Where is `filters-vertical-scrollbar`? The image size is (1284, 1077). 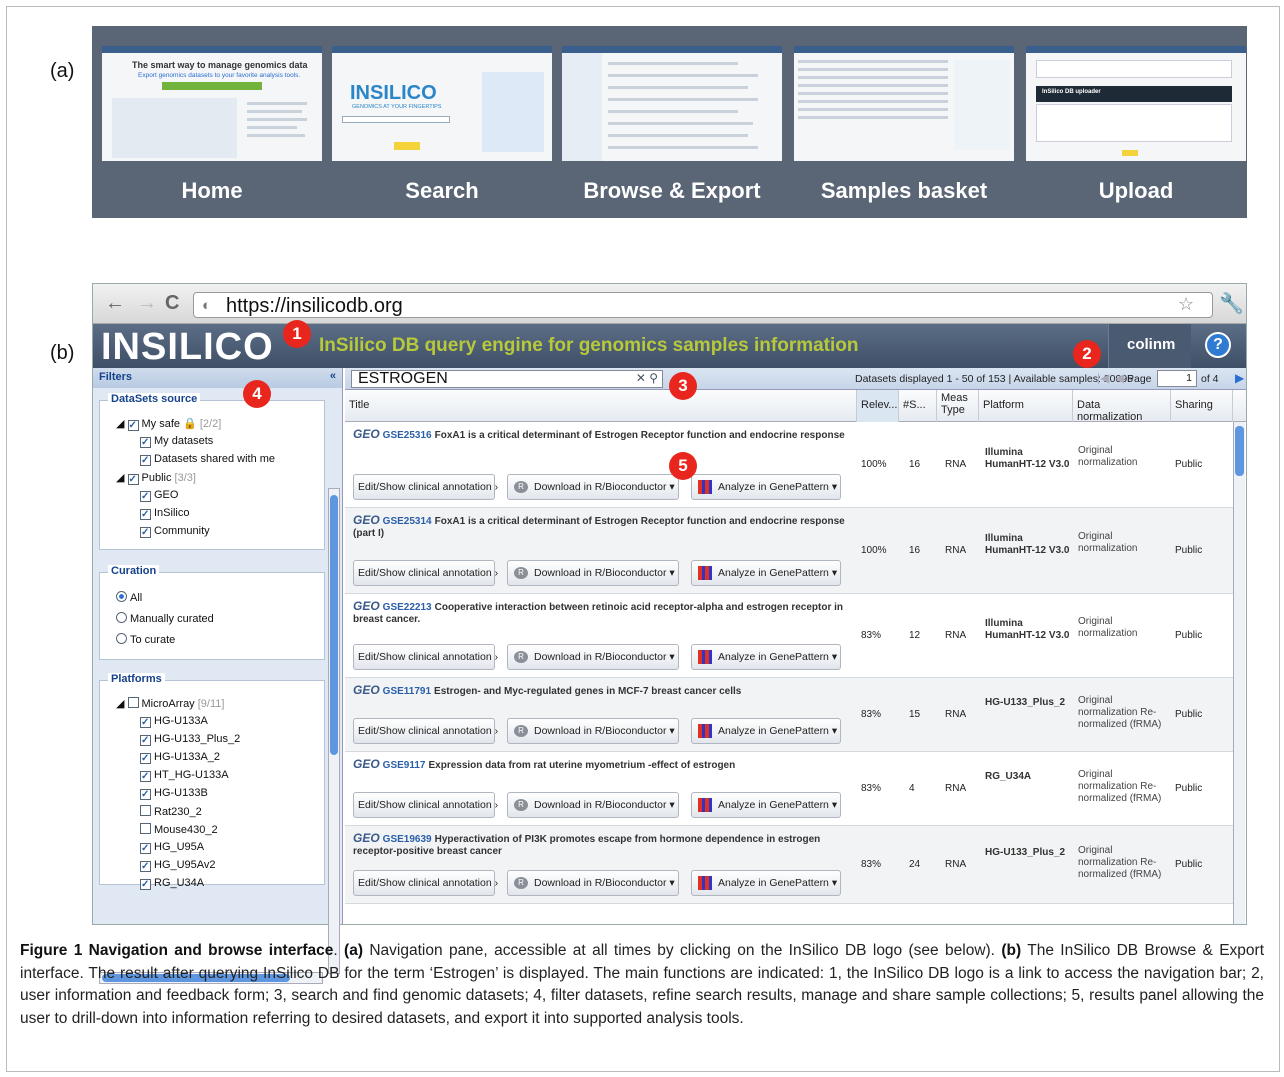 filters-vertical-scrollbar is located at coordinates (334, 731).